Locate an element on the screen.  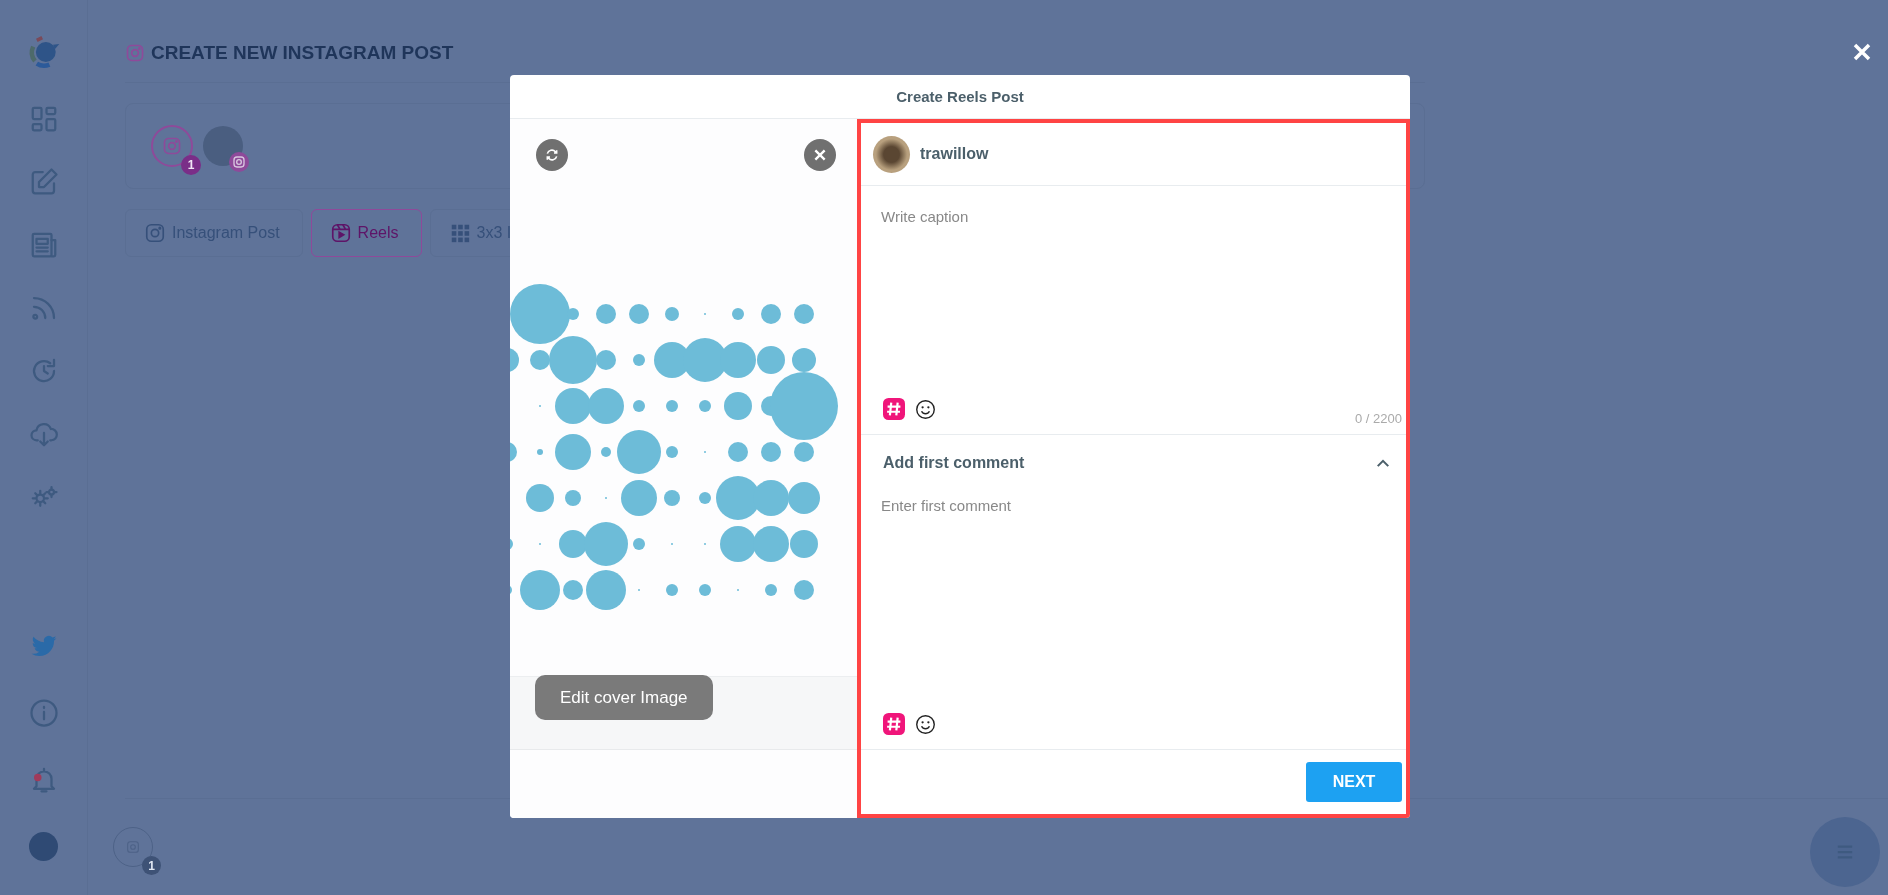
profile-avatar is located at coordinates (43, 846).